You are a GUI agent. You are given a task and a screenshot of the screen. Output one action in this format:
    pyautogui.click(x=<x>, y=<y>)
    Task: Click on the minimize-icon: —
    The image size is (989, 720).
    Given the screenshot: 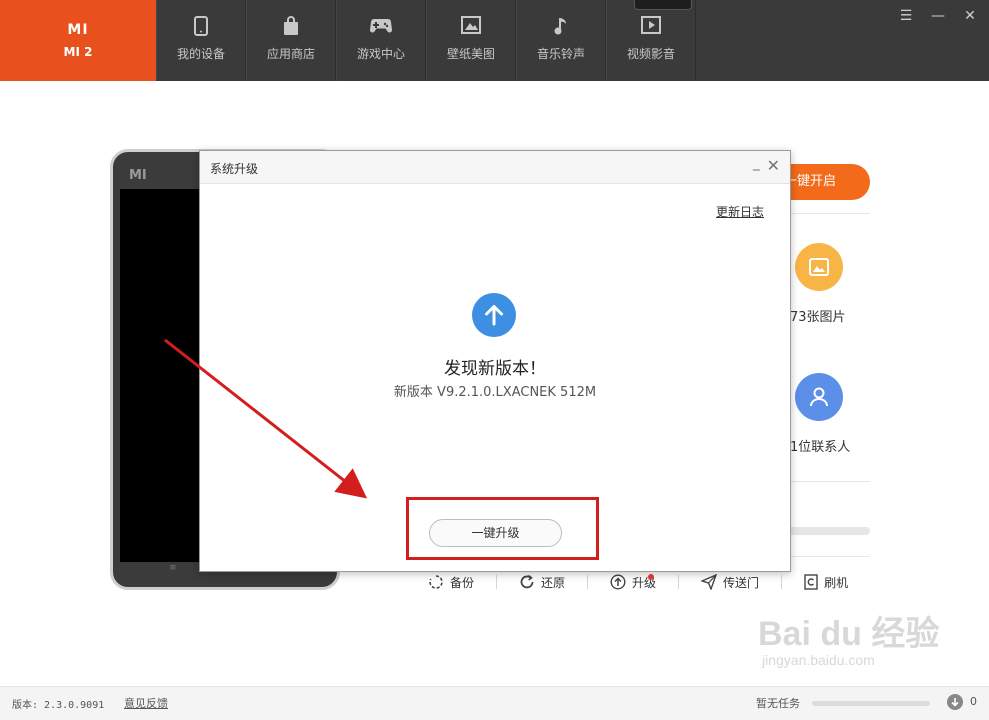 What is the action you would take?
    pyautogui.click(x=938, y=16)
    